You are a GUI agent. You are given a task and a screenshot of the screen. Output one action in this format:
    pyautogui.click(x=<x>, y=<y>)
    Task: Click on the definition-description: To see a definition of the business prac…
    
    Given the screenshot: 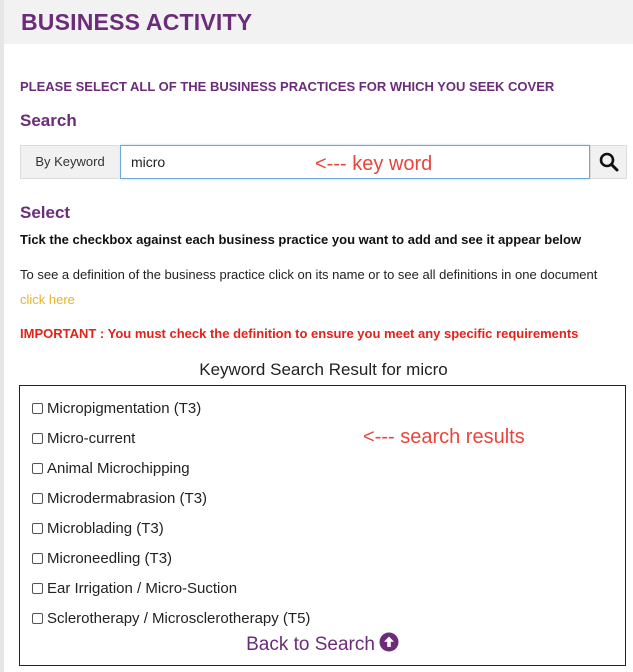 What is the action you would take?
    pyautogui.click(x=309, y=274)
    